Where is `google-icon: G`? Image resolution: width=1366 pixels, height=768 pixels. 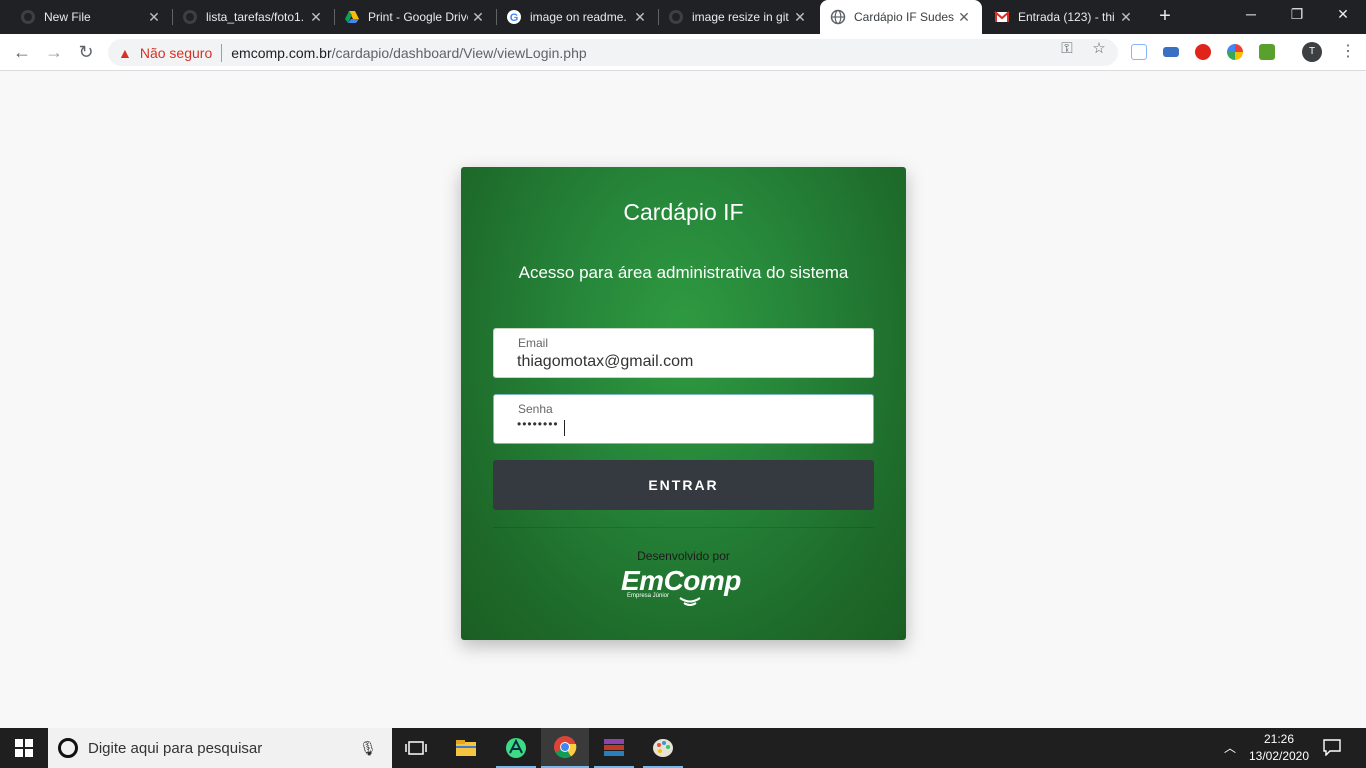 google-icon: G is located at coordinates (514, 17).